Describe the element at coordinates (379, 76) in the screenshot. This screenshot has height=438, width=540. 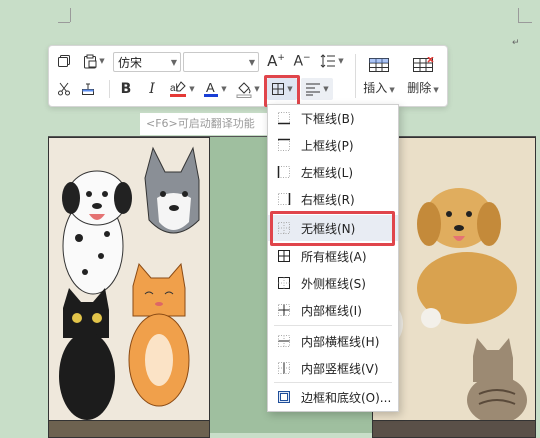
I see `insert-button: 插入 ▼` at that location.